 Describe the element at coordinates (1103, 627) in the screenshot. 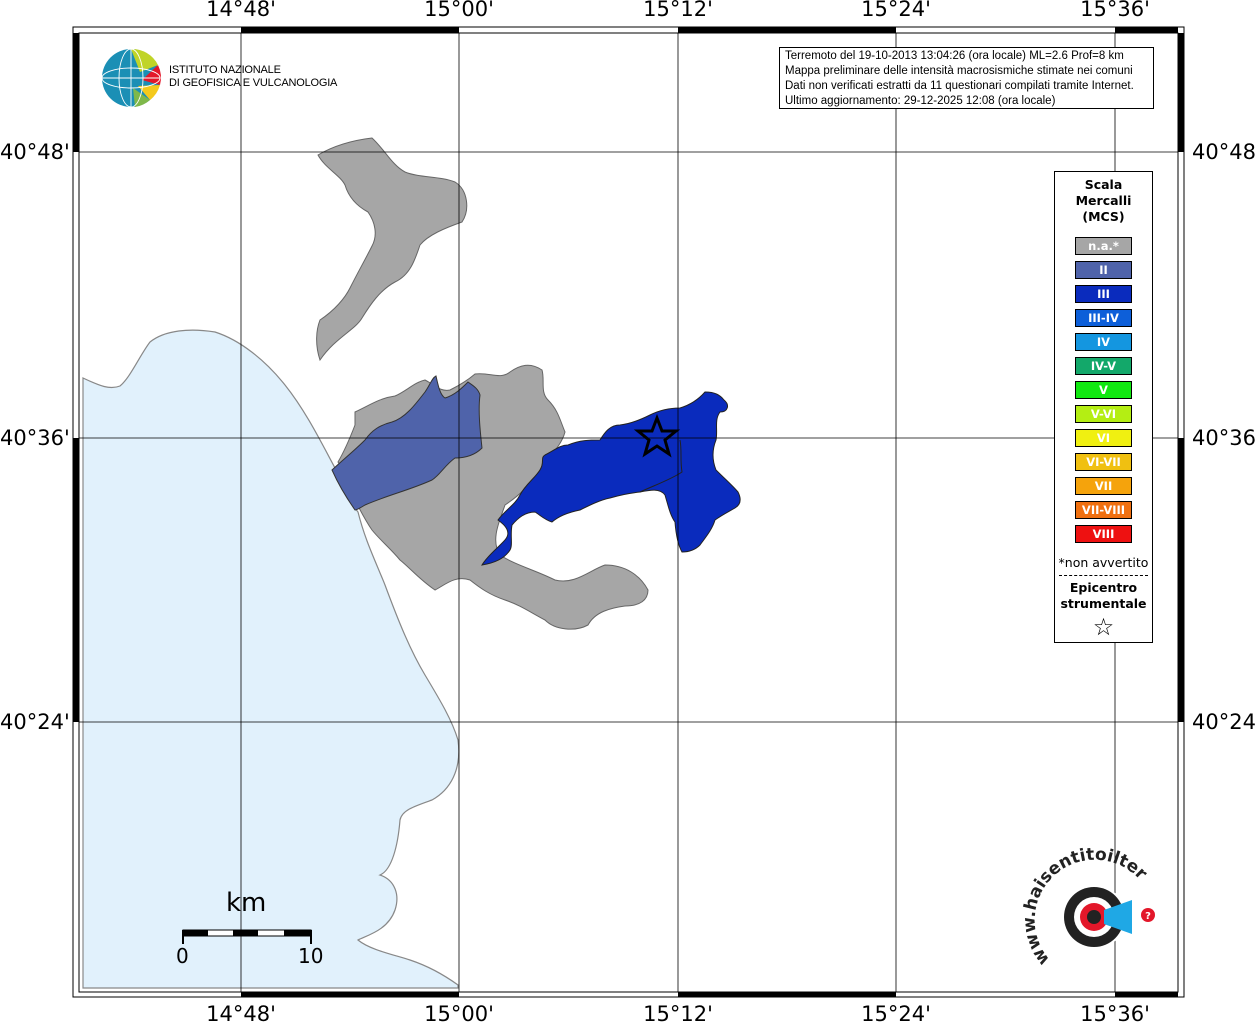

I see `legend-star-icon: ☆` at that location.